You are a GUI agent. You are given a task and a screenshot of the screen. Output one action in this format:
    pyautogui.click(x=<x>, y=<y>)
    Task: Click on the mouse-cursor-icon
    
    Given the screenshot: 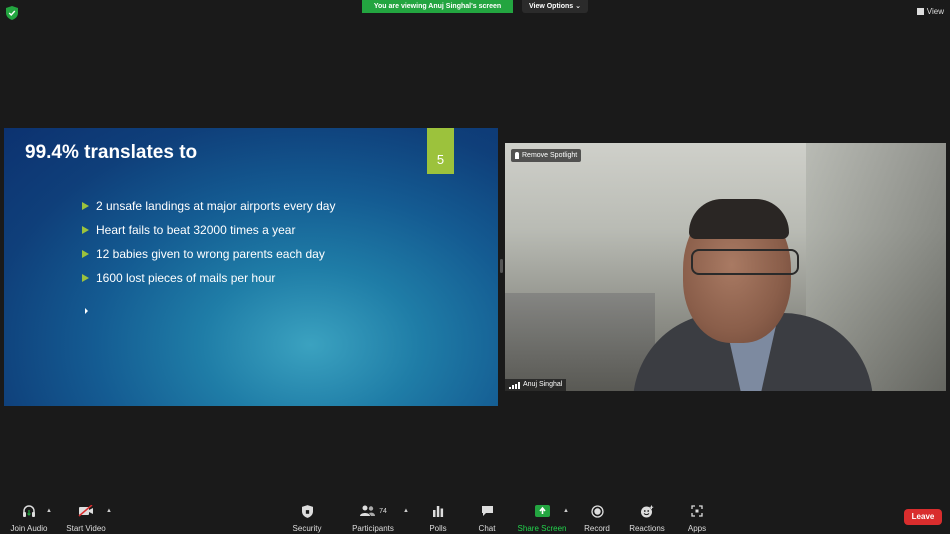 What is the action you would take?
    pyautogui.click(x=86, y=311)
    